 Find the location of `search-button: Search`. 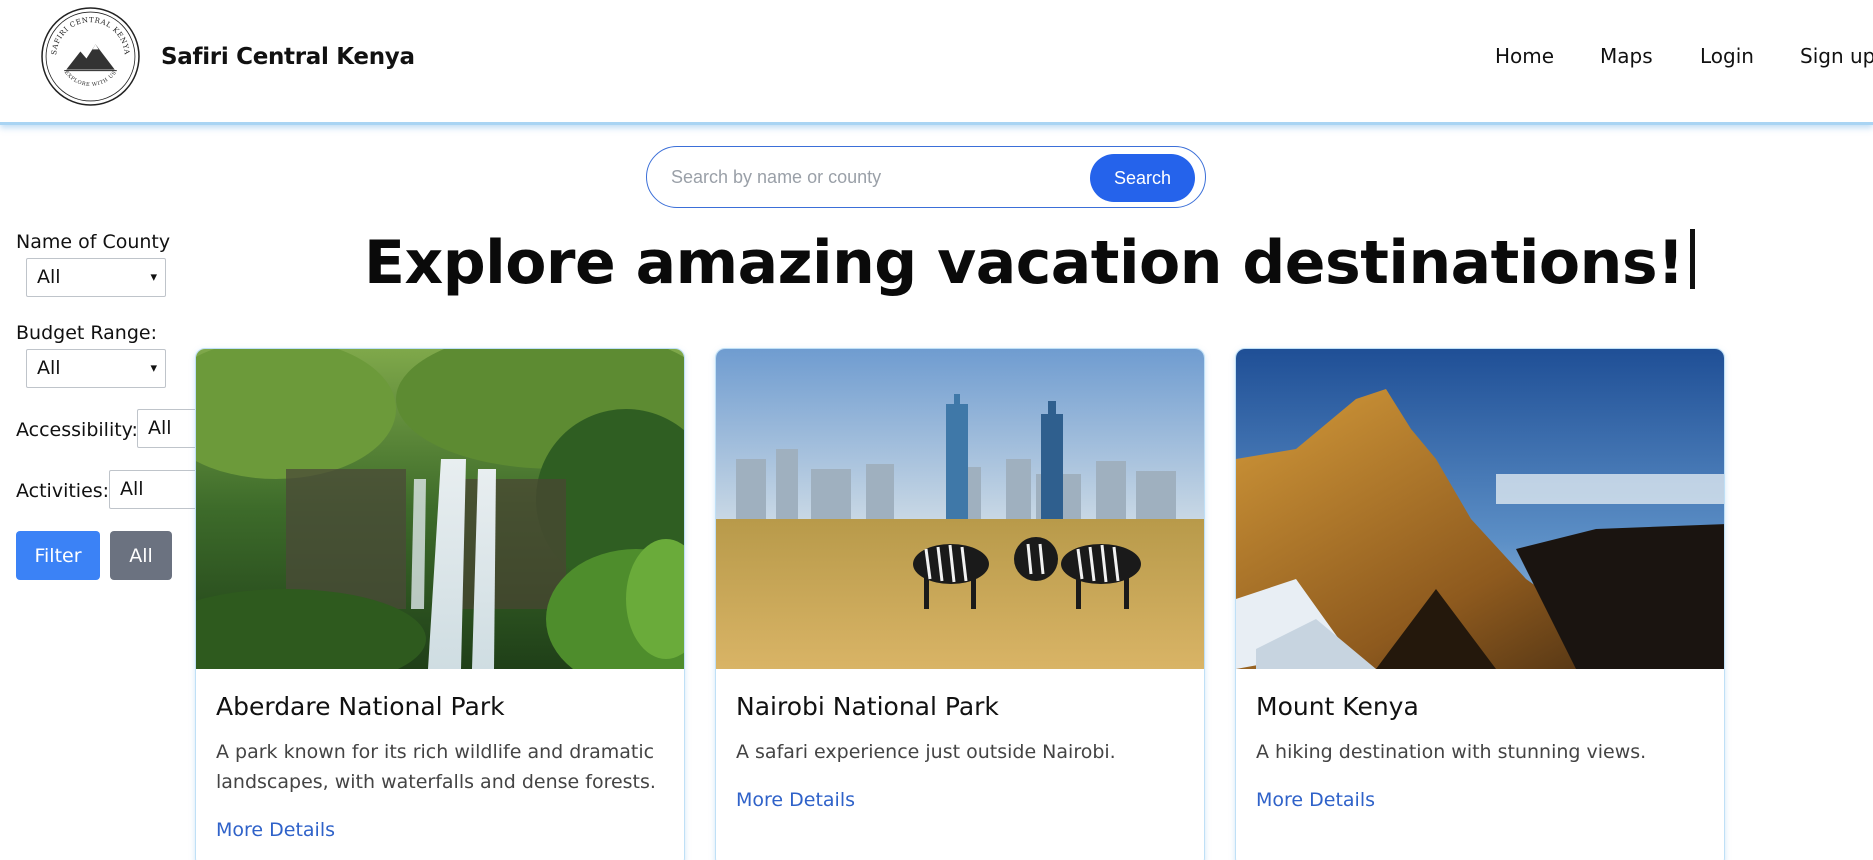

search-button: Search is located at coordinates (1142, 178).